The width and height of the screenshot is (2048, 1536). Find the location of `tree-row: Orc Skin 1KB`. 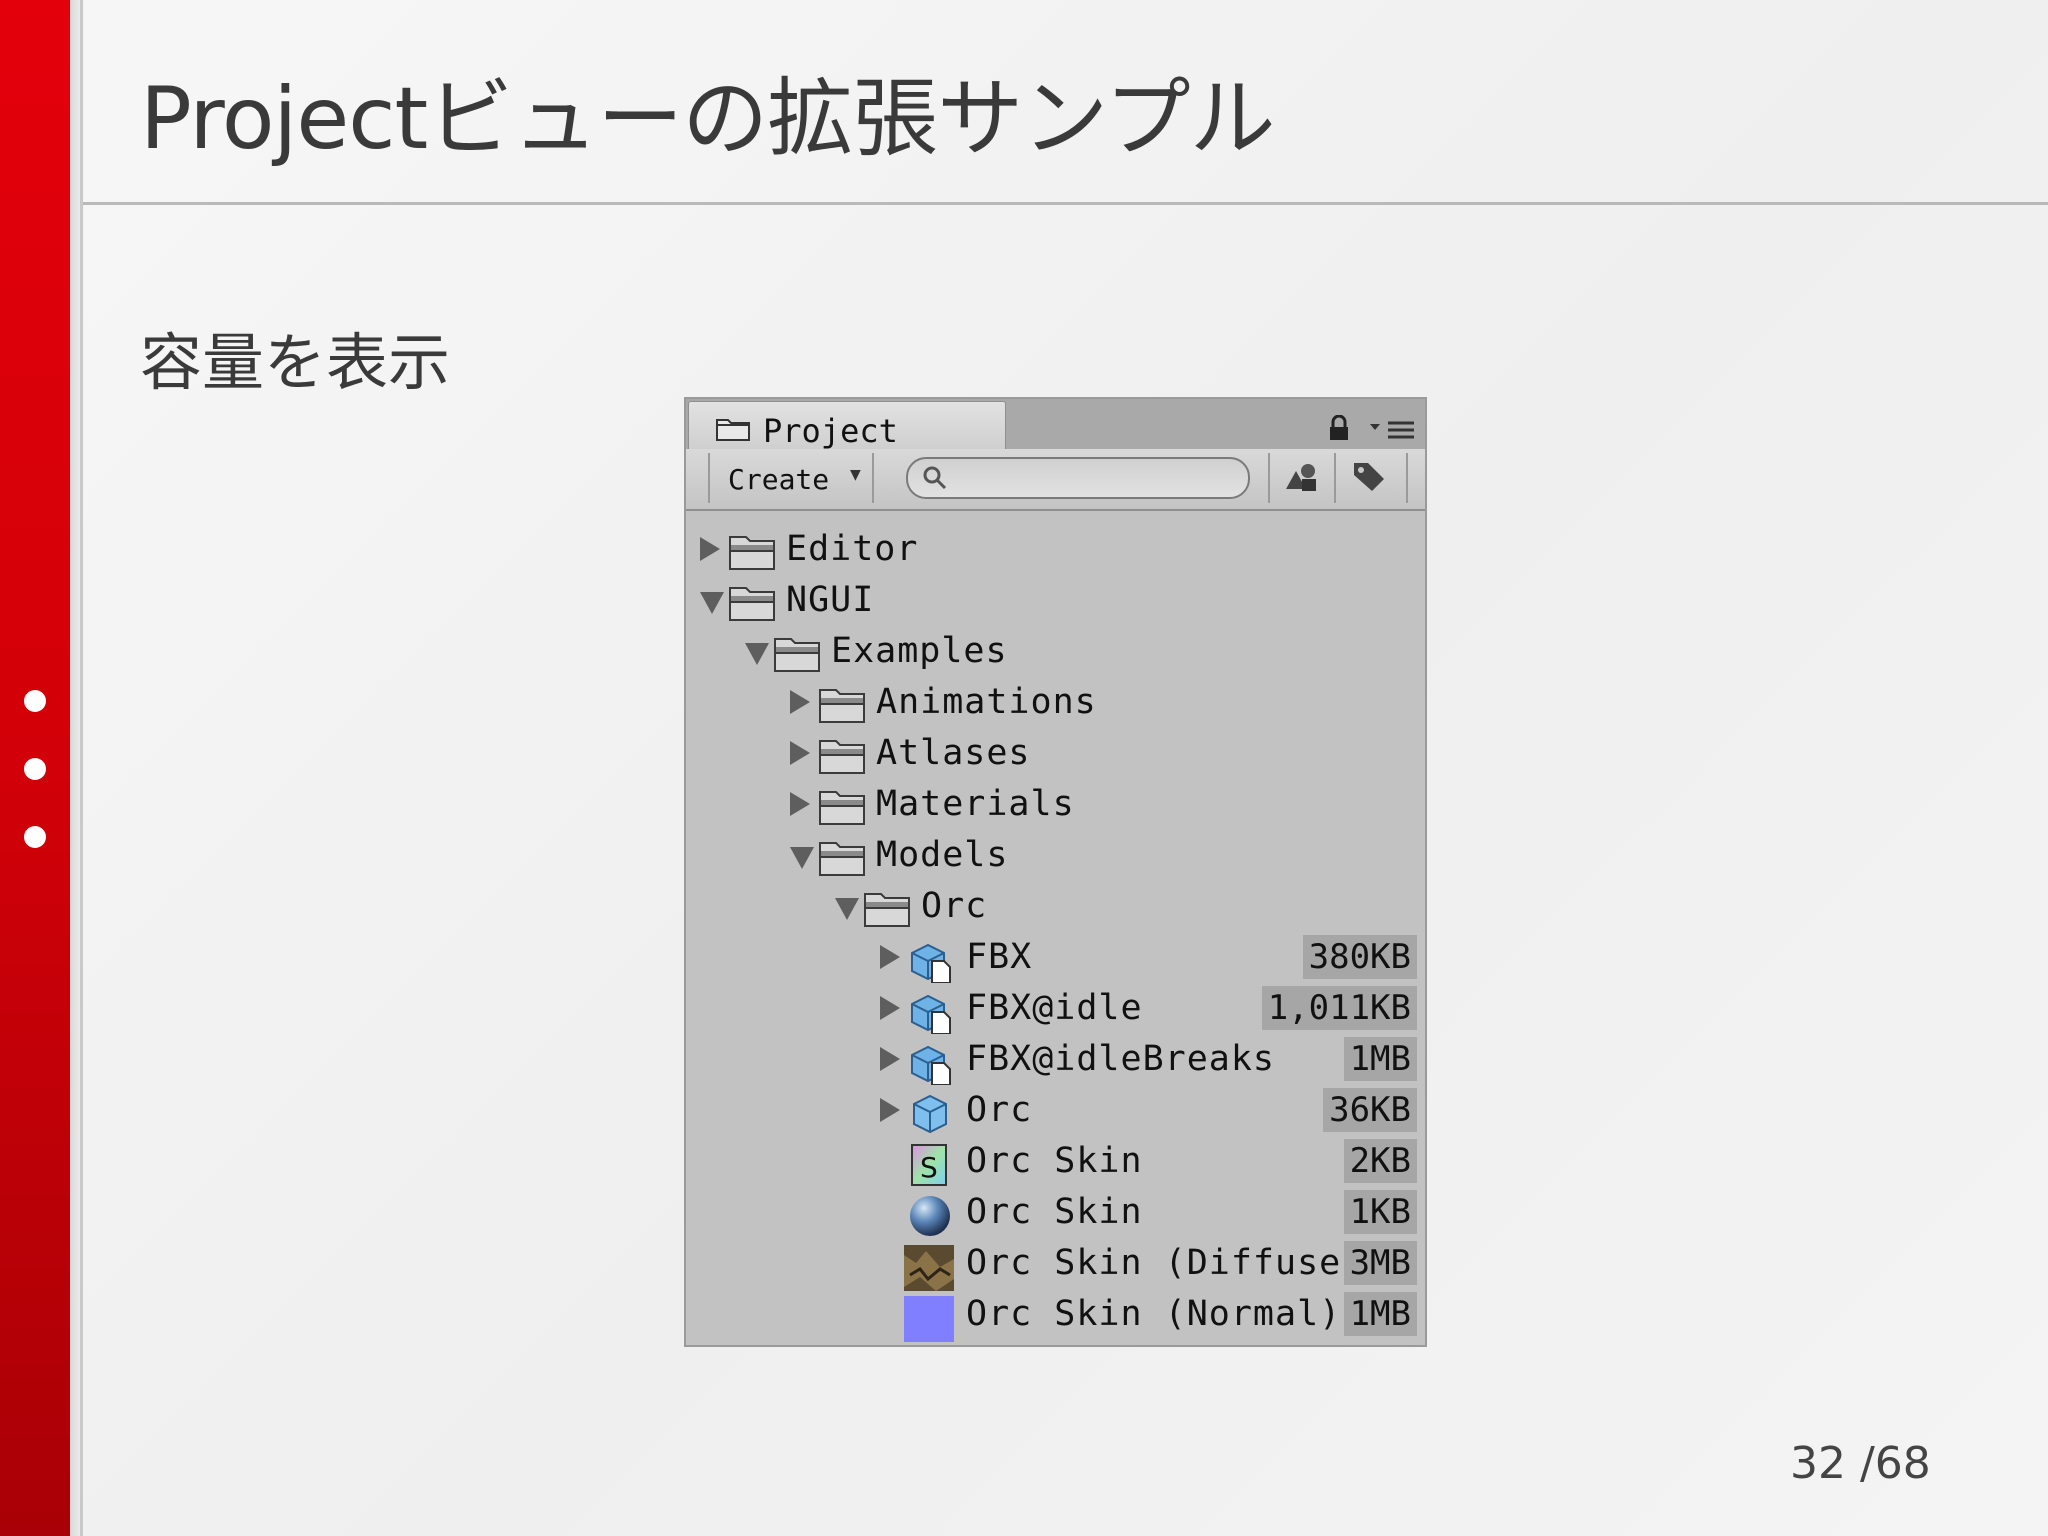

tree-row: Orc Skin 1KB is located at coordinates (1055, 1213).